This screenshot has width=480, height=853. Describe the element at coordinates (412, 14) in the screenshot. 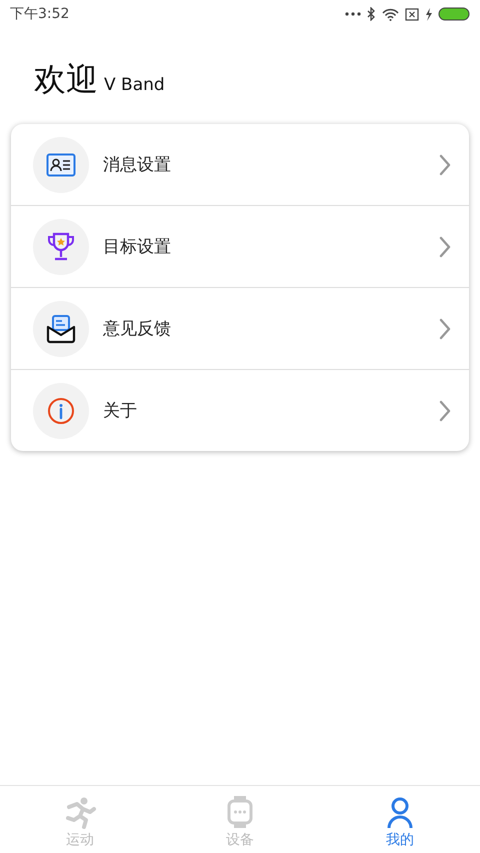

I see `no-sim-icon` at that location.